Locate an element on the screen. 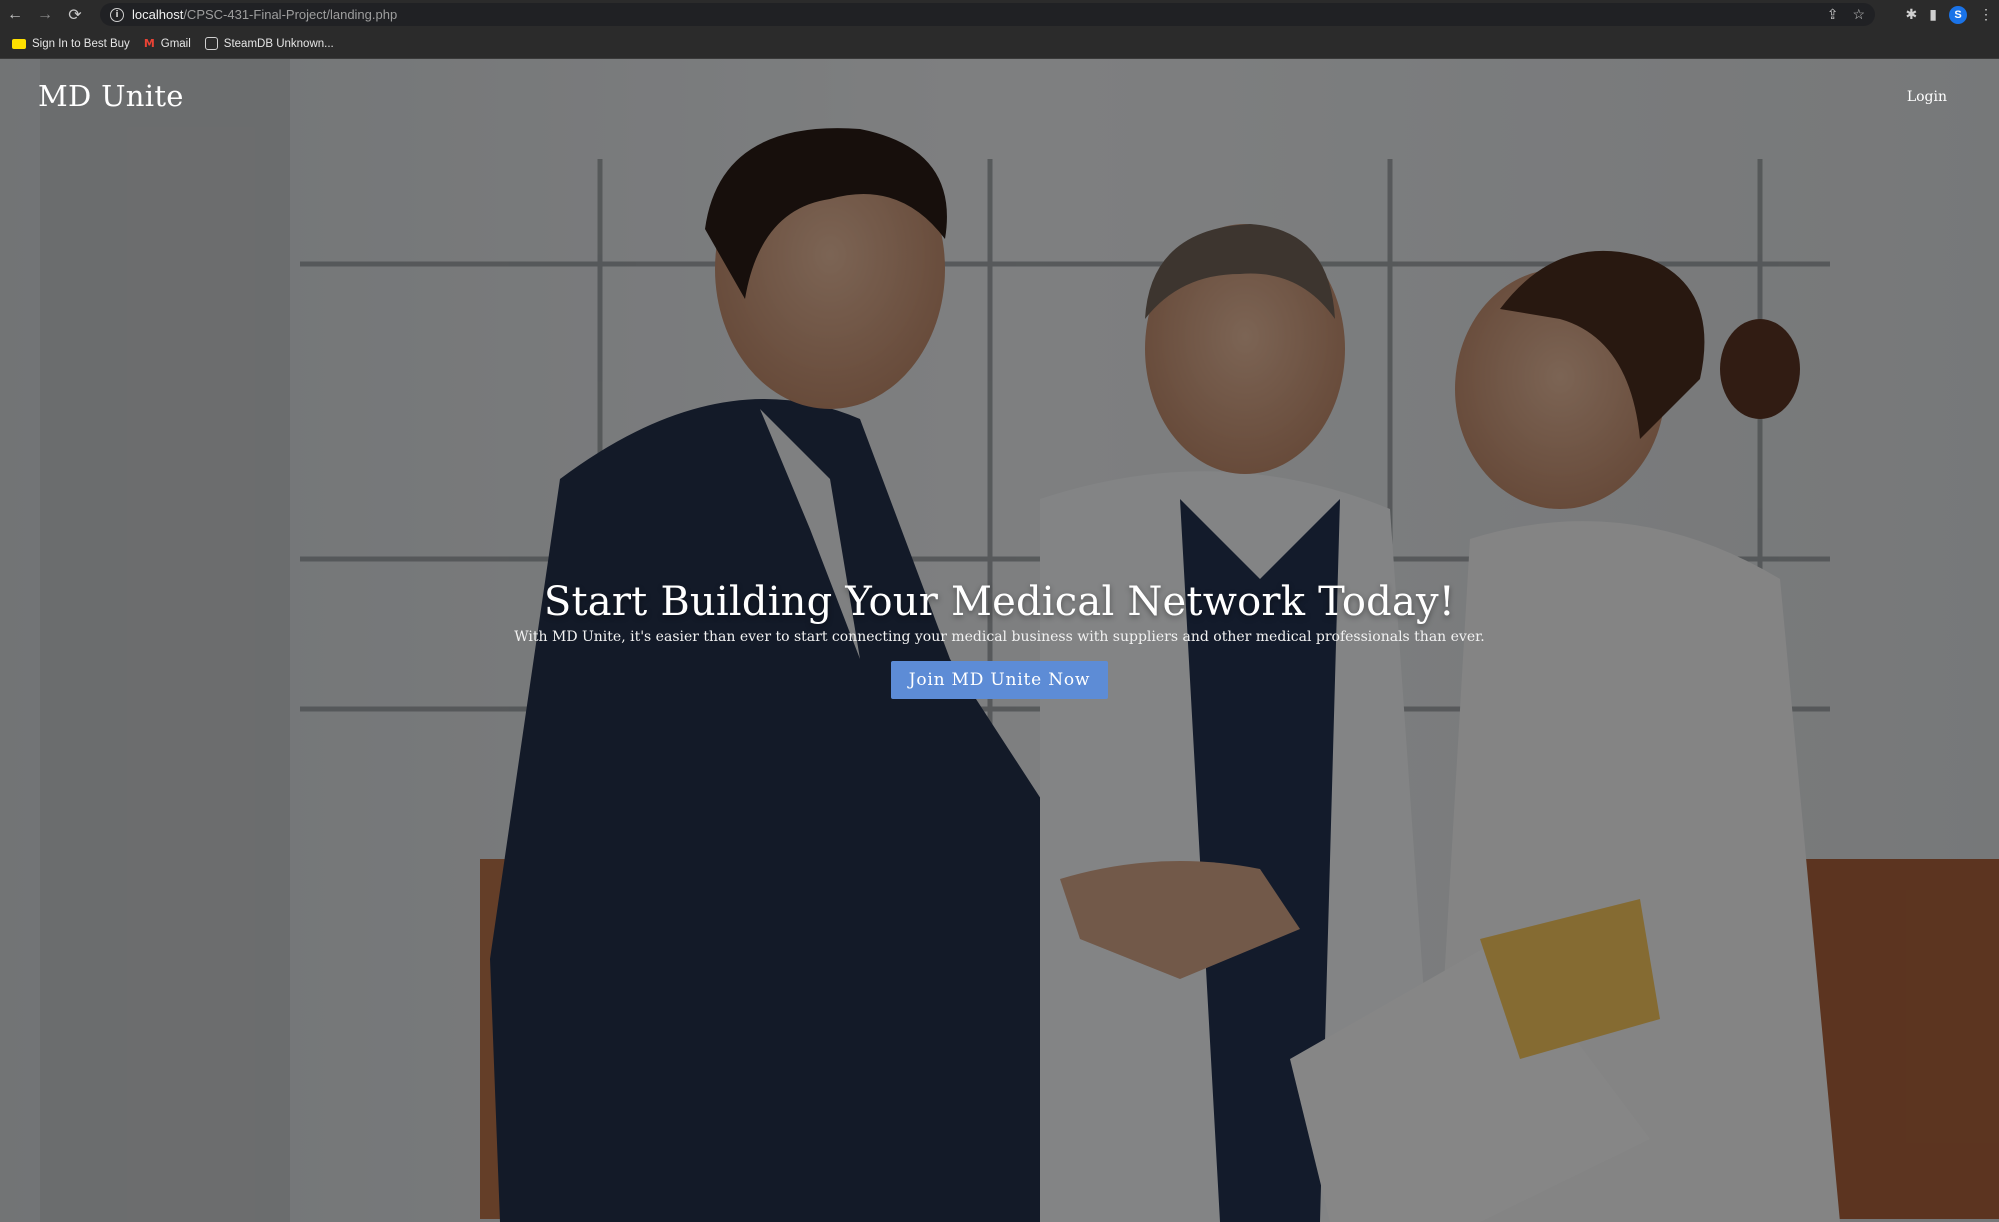 The width and height of the screenshot is (1999, 1222). back-button: ← is located at coordinates (15, 14).